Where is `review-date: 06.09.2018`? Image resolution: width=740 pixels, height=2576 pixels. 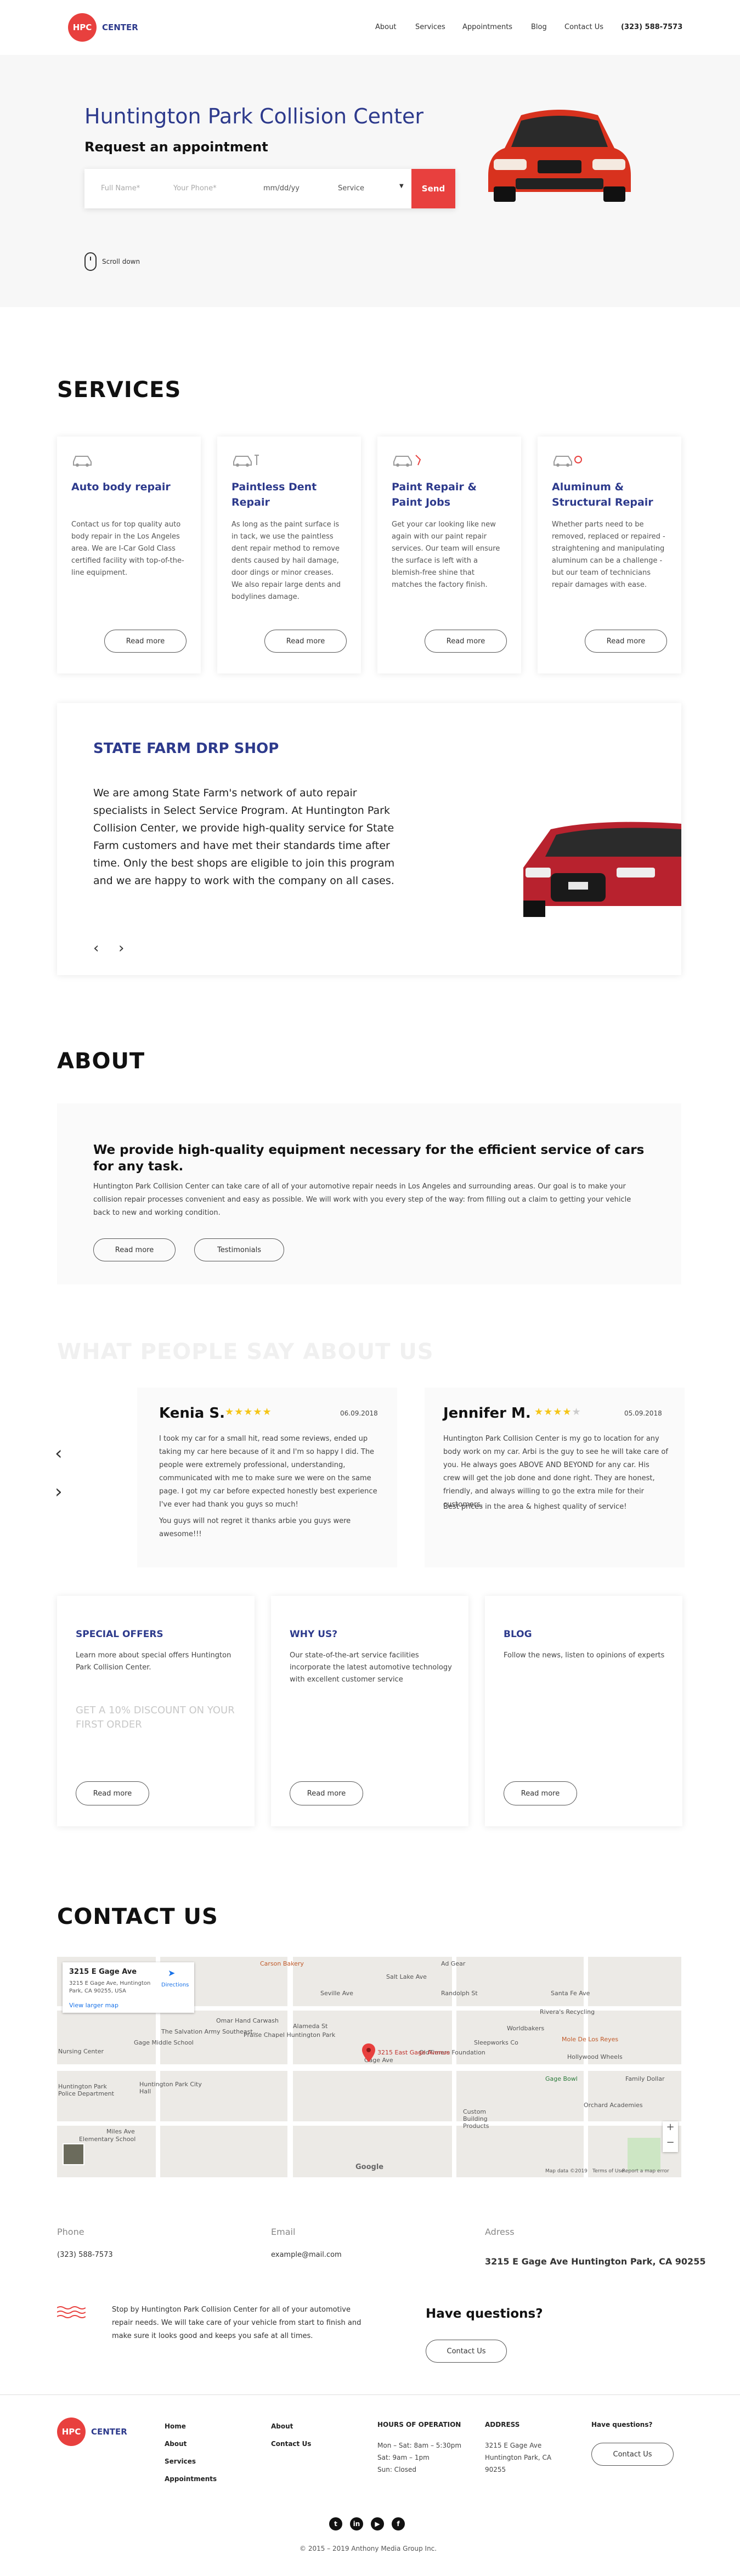 review-date: 06.09.2018 is located at coordinates (359, 1413).